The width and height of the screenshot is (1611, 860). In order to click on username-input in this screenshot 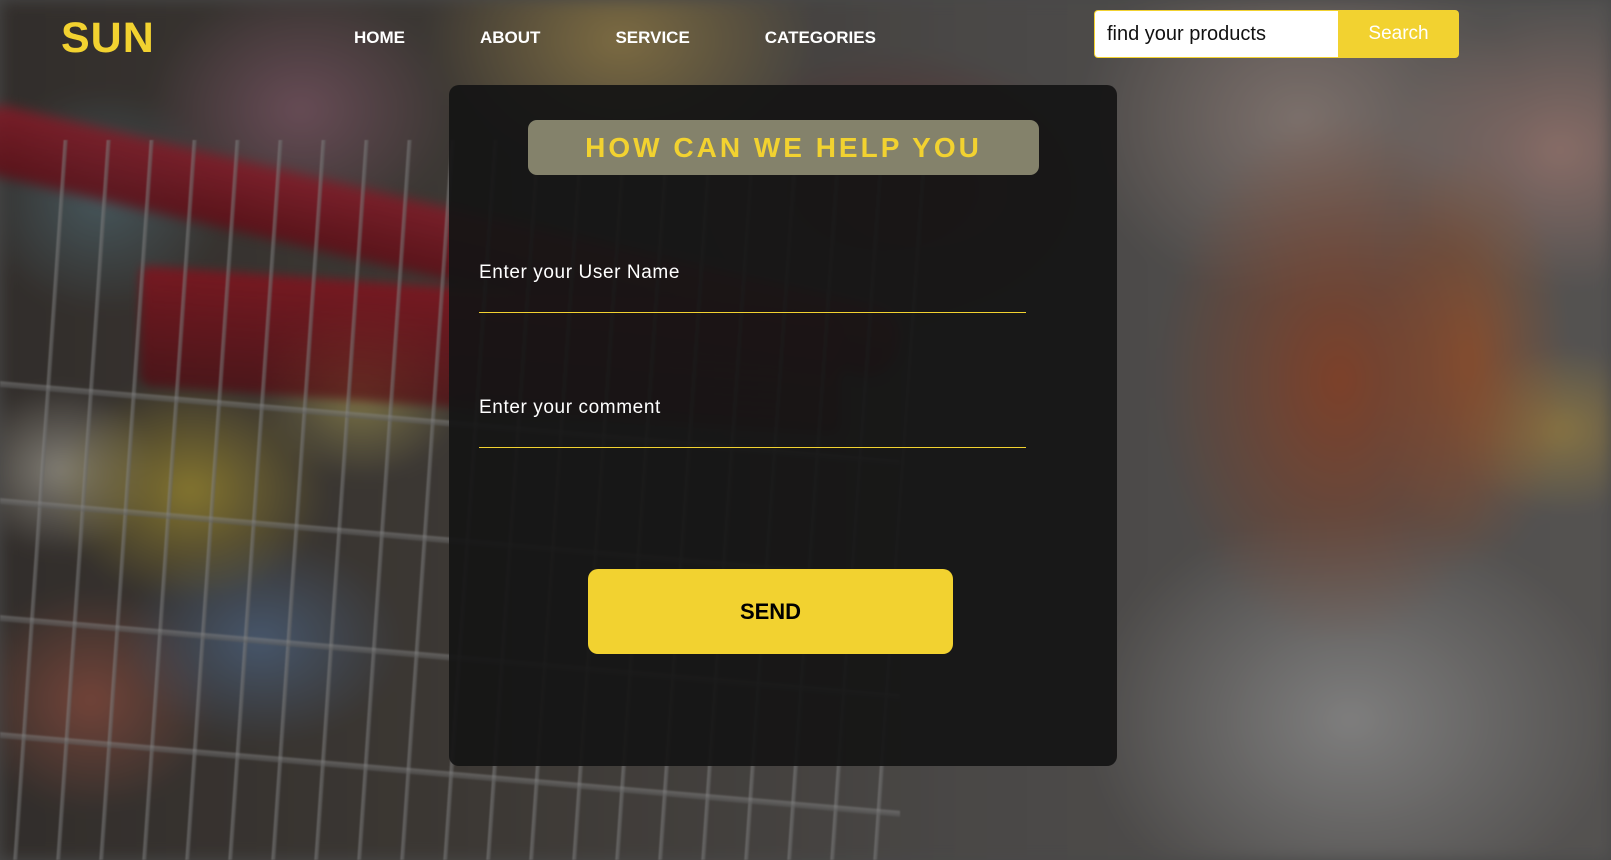, I will do `click(752, 284)`.